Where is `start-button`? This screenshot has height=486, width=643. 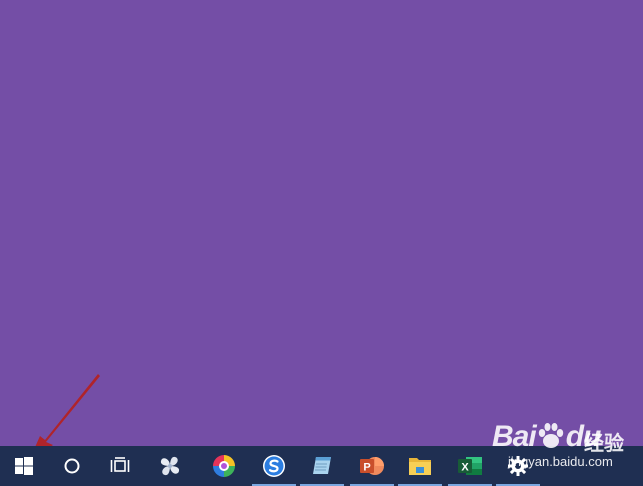 start-button is located at coordinates (24, 466).